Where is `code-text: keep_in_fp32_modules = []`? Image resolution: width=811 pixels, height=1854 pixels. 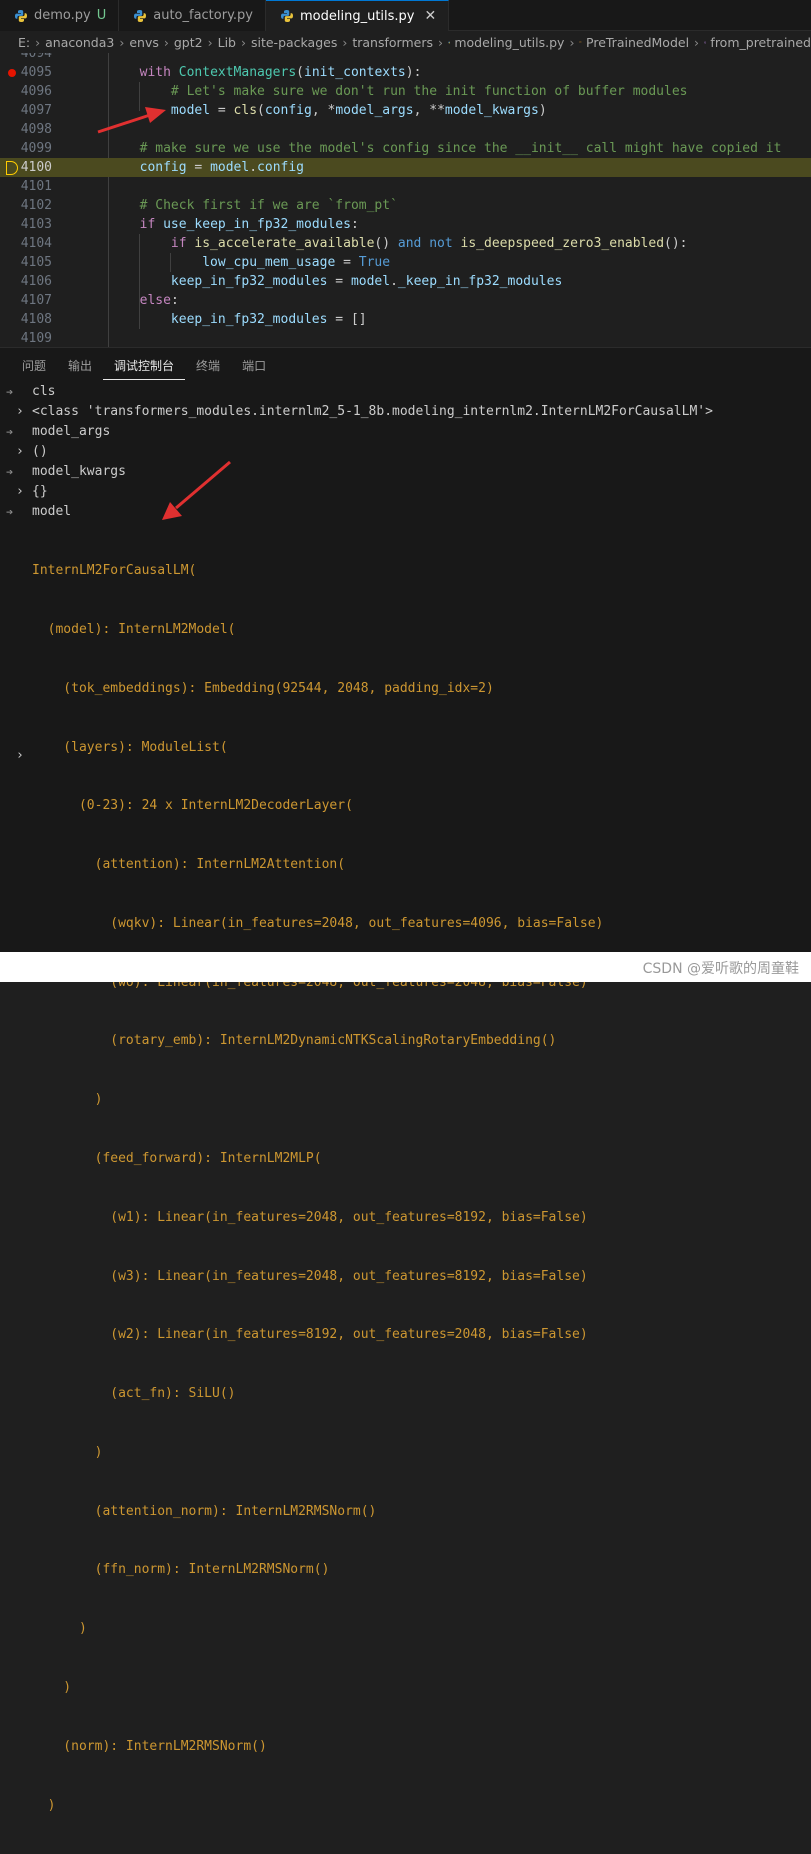 code-text: keep_in_fp32_modules = [] is located at coordinates (268, 319).